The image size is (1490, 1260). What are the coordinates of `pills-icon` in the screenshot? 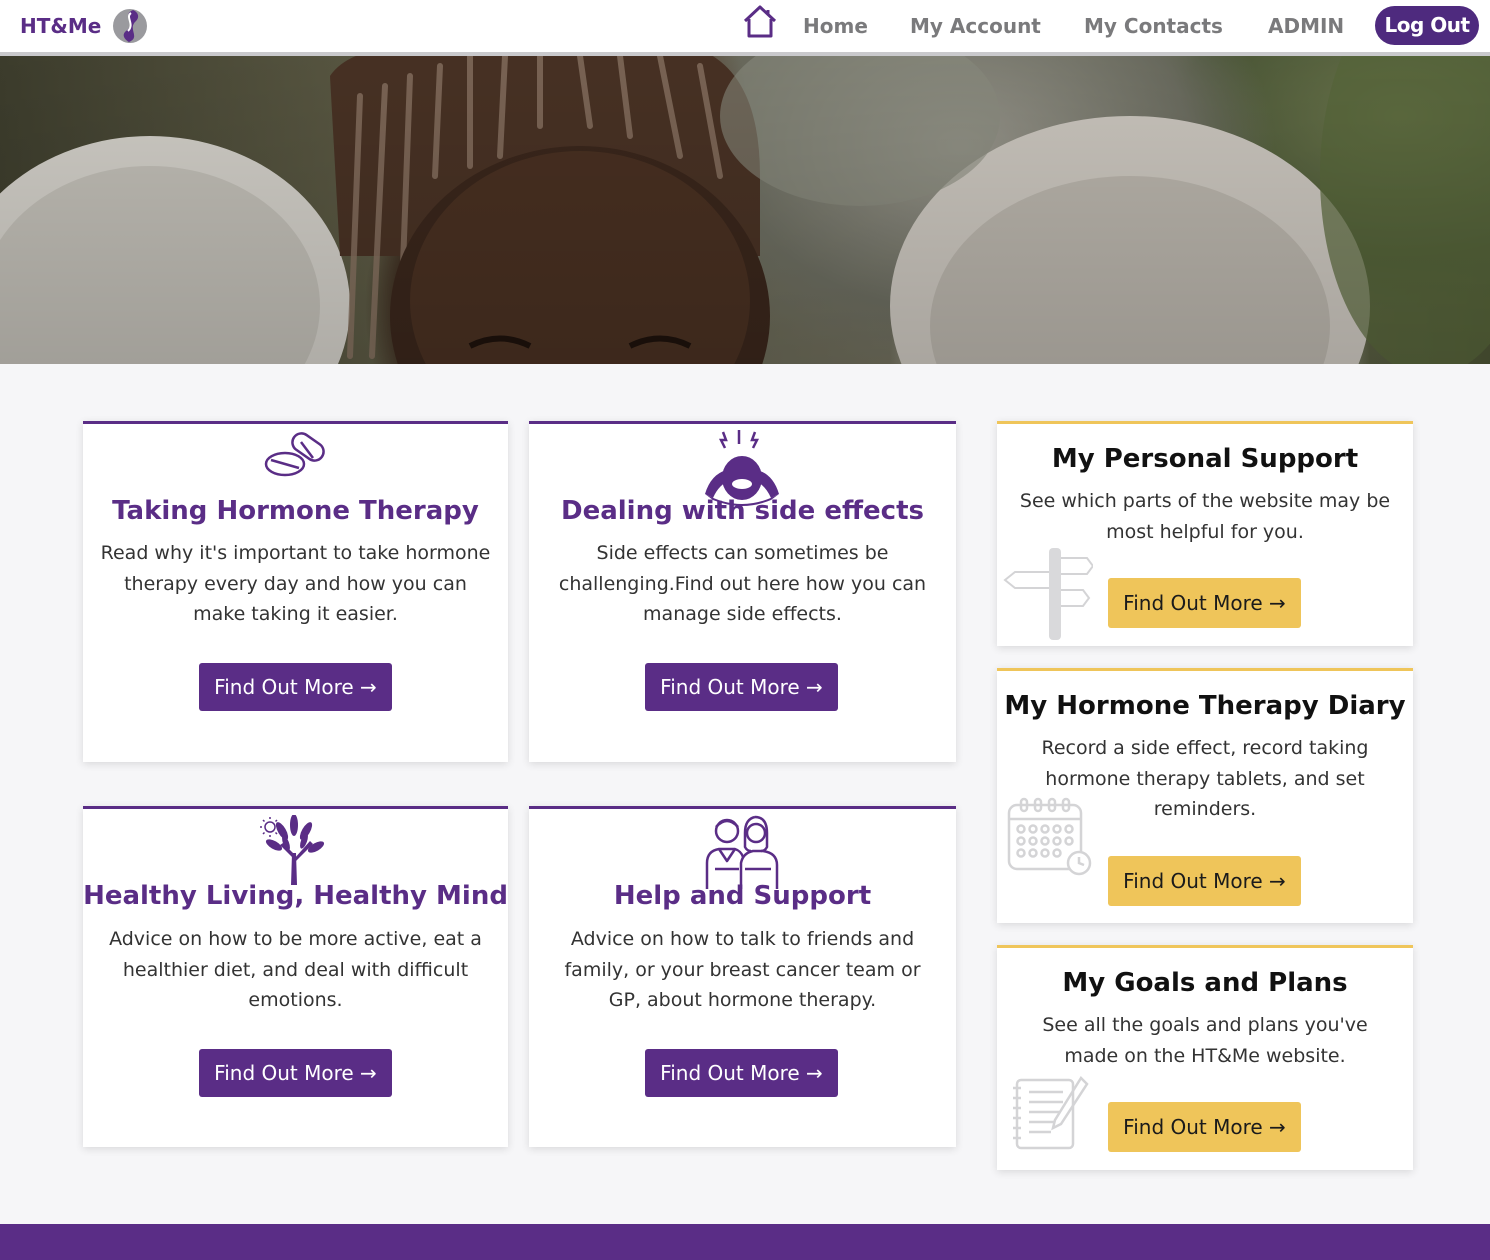 It's located at (294, 454).